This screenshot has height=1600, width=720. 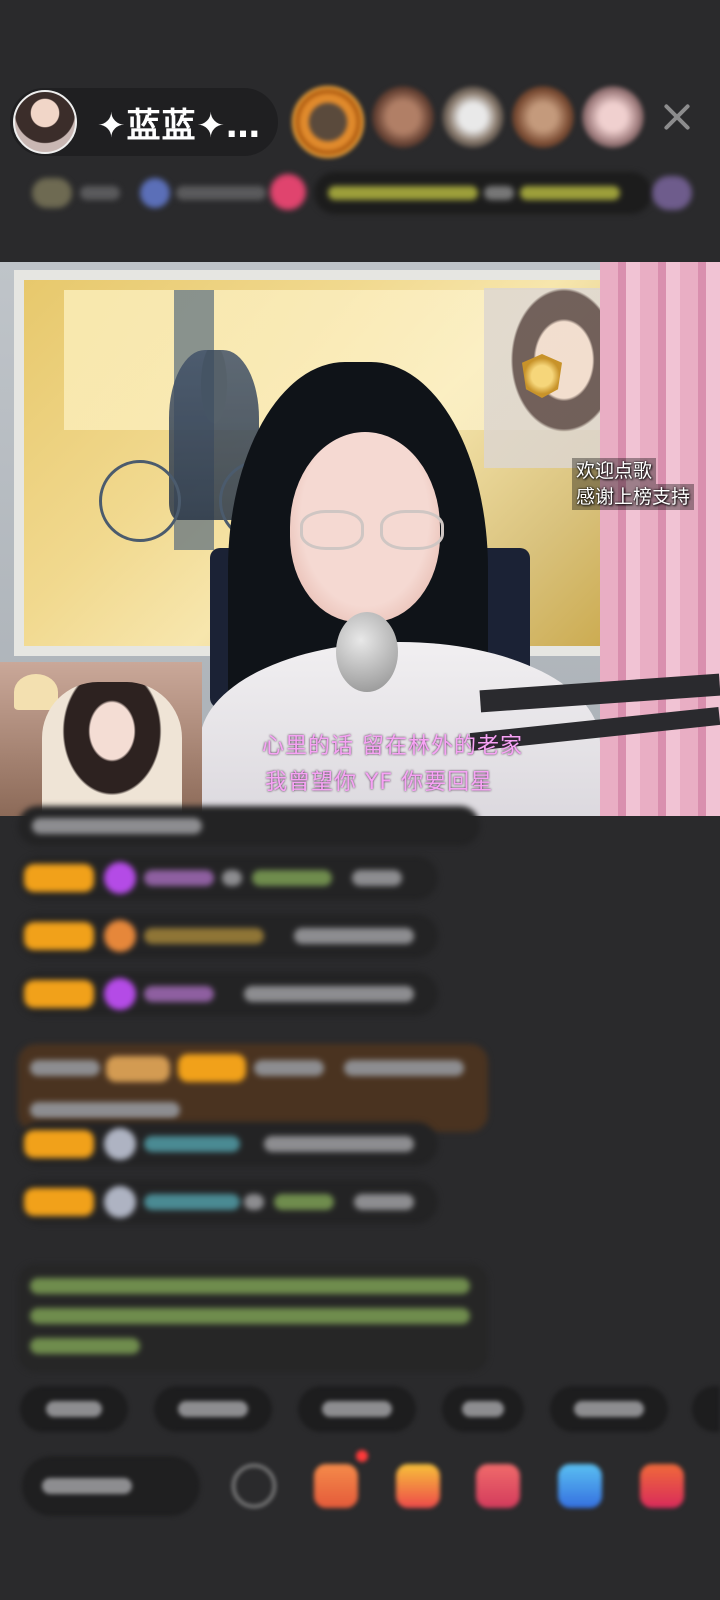 What do you see at coordinates (336, 1486) in the screenshot?
I see `game-icon` at bounding box center [336, 1486].